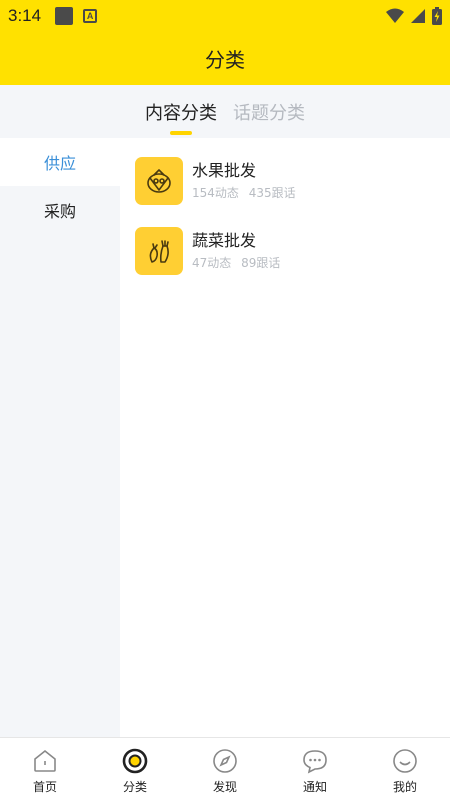  I want to click on category-meta: 154动态 435跟话, so click(244, 193).